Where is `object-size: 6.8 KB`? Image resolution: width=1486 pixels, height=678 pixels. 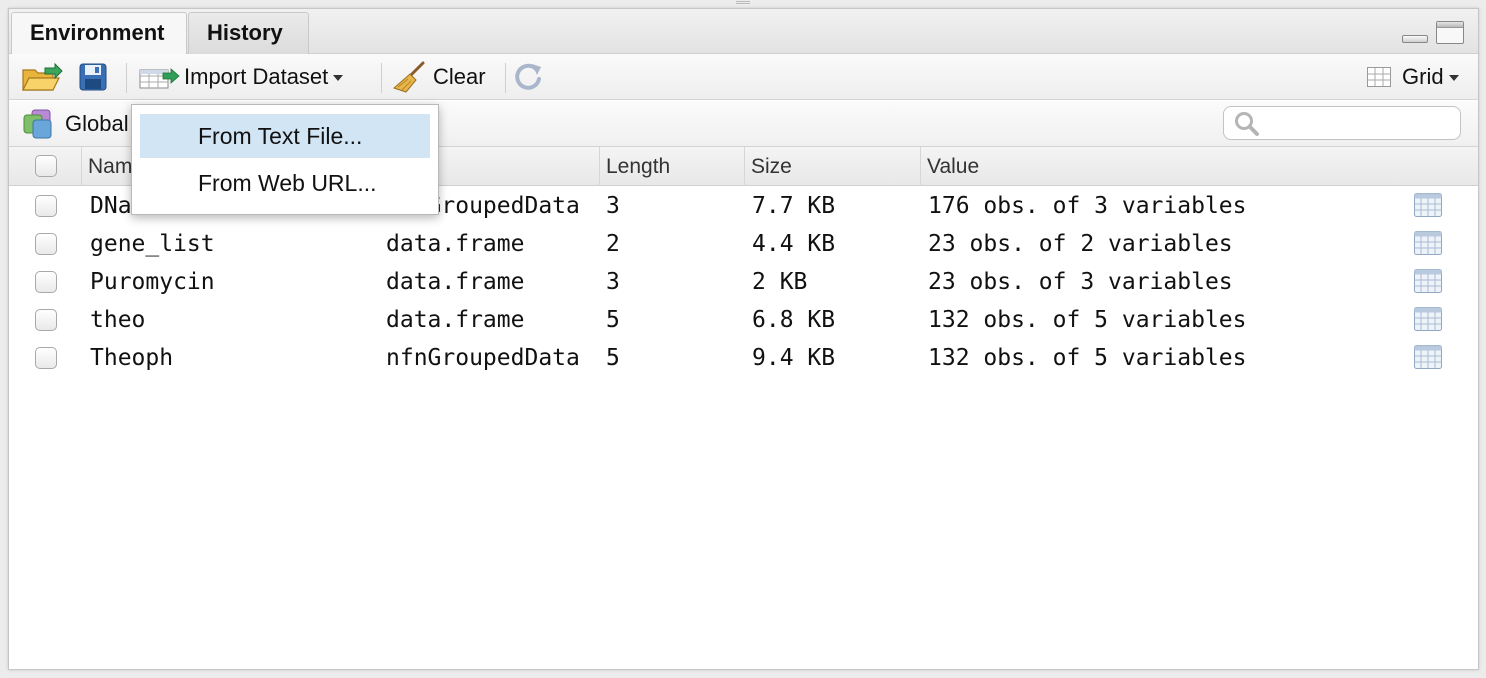
object-size: 6.8 KB is located at coordinates (794, 320).